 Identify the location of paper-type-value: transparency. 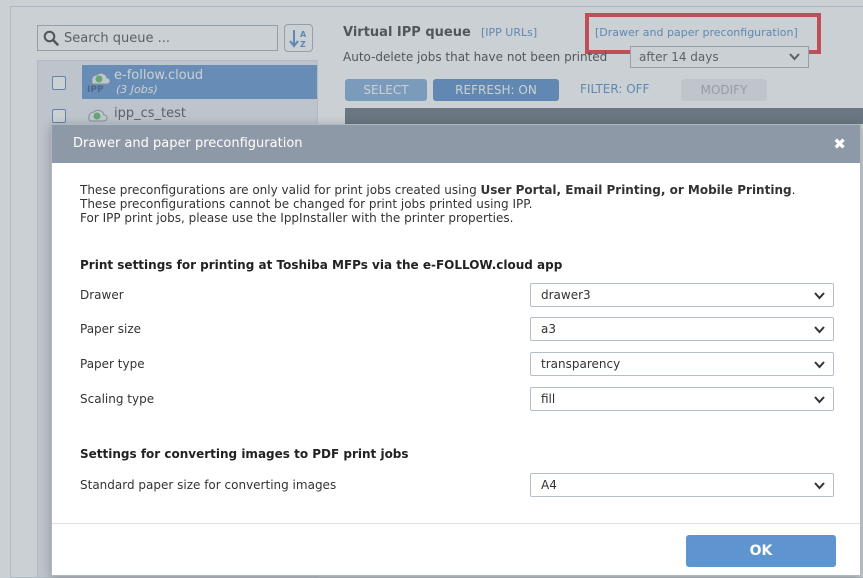
(581, 364).